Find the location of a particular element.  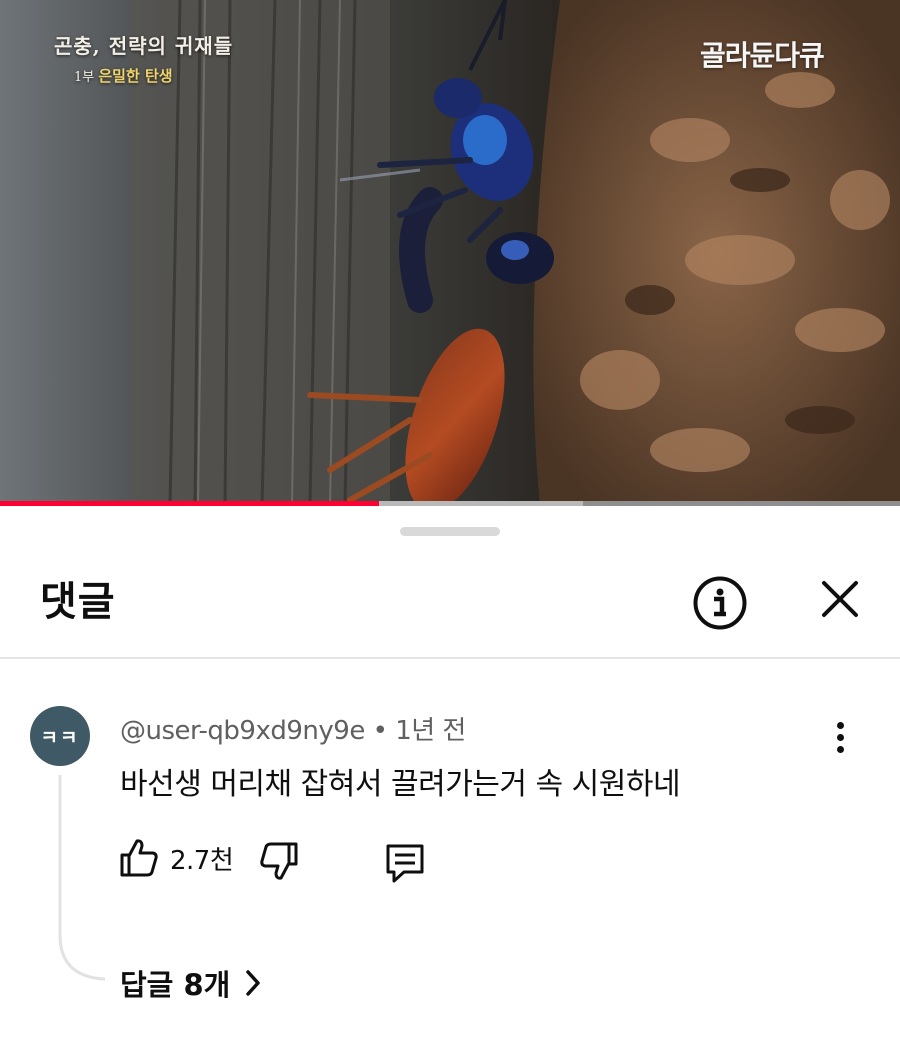

comment-time: 1년 전 is located at coordinates (430, 731).